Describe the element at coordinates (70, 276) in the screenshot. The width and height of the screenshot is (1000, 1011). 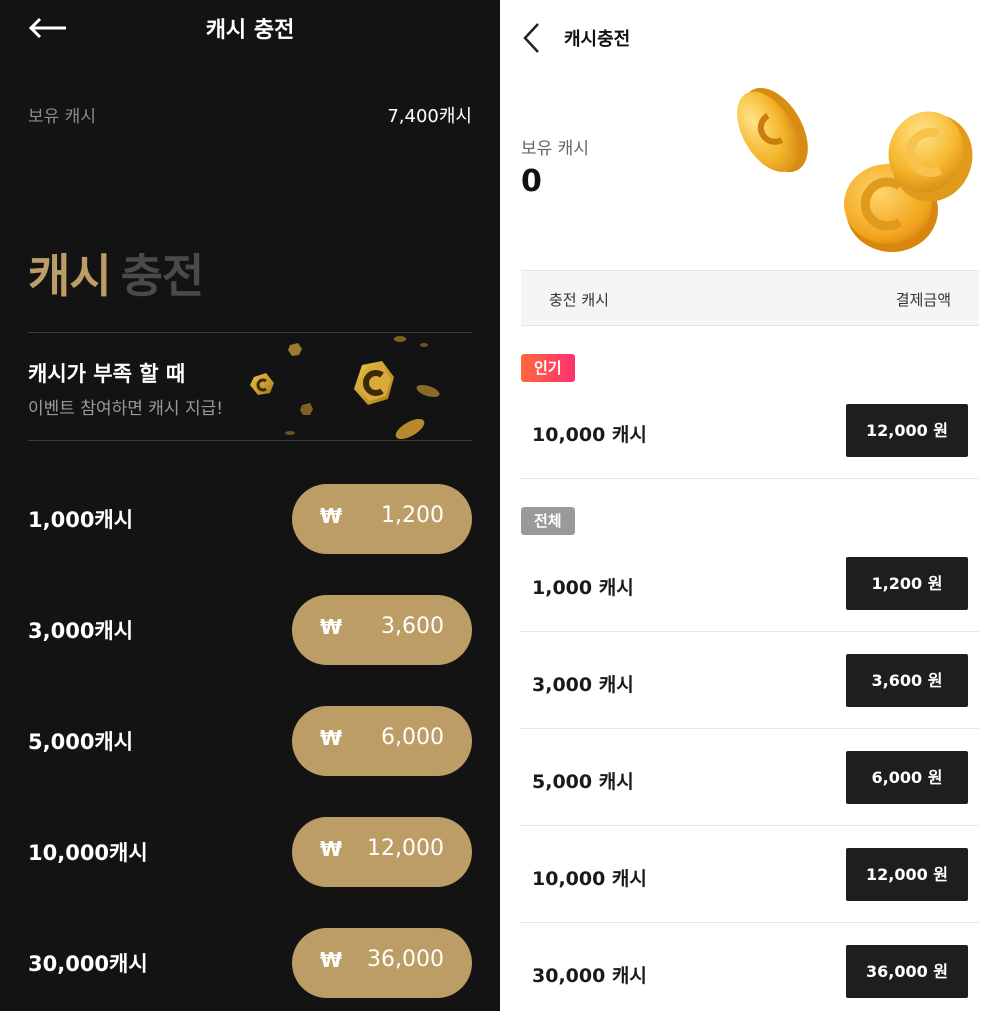
I see `hero-word-cash: 캐시` at that location.